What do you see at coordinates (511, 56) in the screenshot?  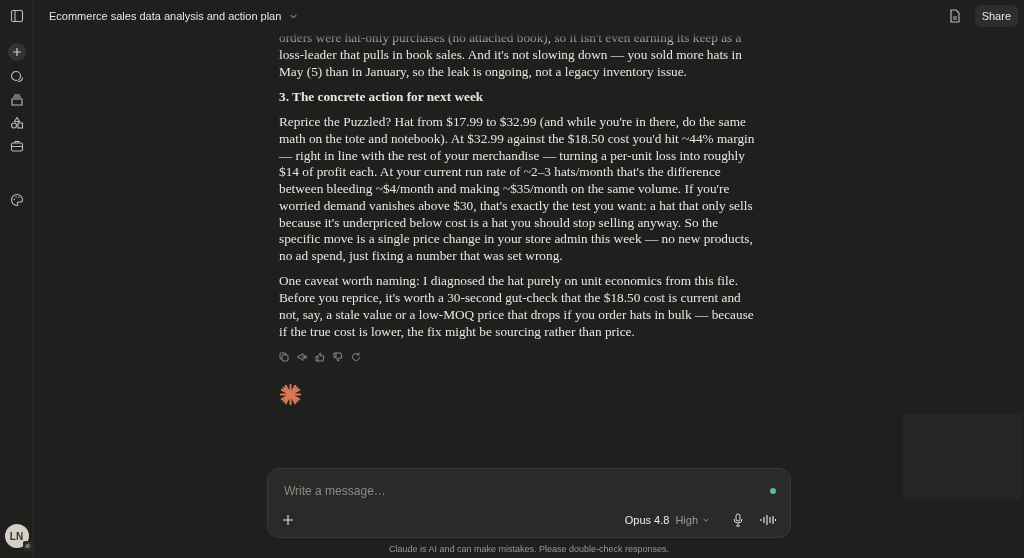 I see `response-paragraph: orders were hat-only purchases (no attached book), so it isn't even earning its keep as a loss-leader that pulls in book sales. And it's not slowing down — you sold more hats in May (5) than in January, so the leak is ongoing, not a legacy inventory issue.` at bounding box center [511, 56].